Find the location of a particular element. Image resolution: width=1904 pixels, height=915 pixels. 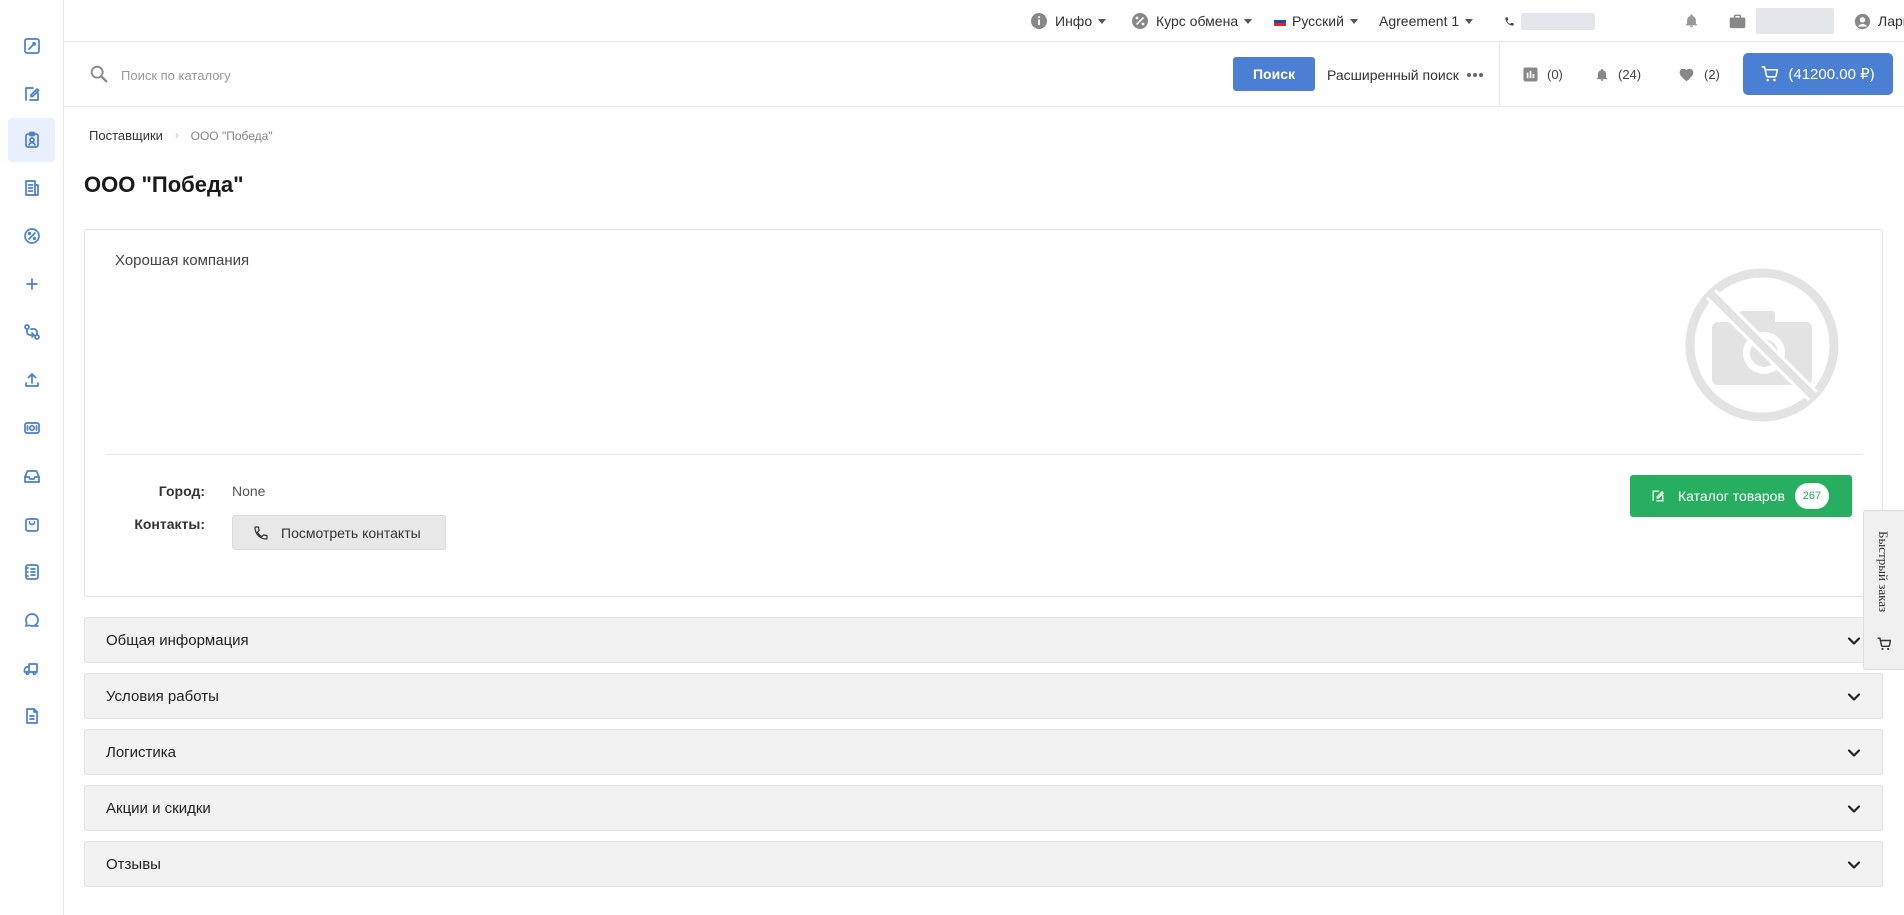

sidebar-item-add is located at coordinates (31, 284).